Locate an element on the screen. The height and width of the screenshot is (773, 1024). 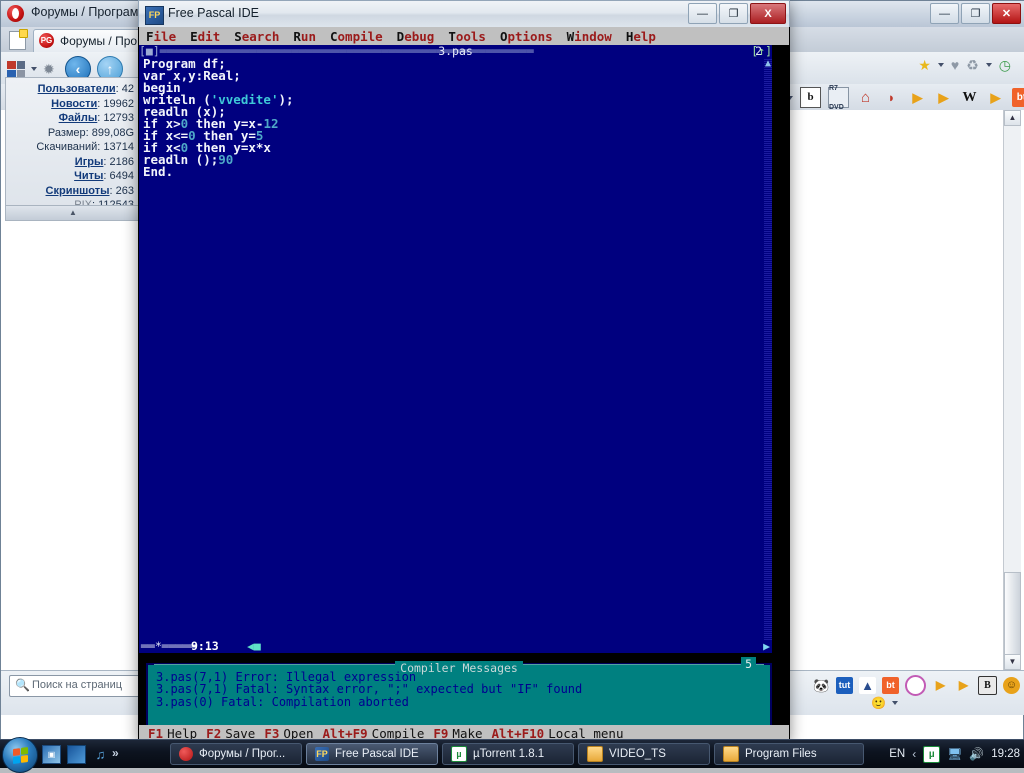
utorrent-tray-icon: µ is located at coordinates (932, 754).